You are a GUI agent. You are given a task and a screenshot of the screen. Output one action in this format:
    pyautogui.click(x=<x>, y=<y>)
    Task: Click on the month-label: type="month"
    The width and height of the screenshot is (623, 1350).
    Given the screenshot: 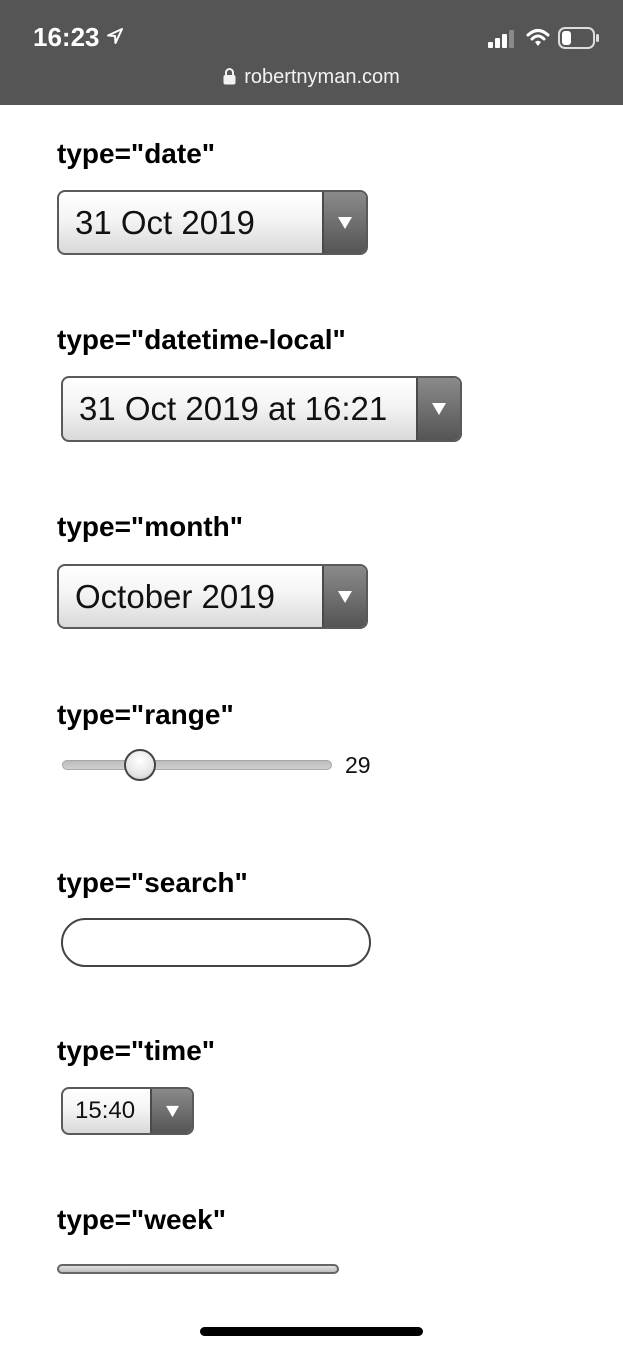 What is the action you would take?
    pyautogui.click(x=150, y=526)
    